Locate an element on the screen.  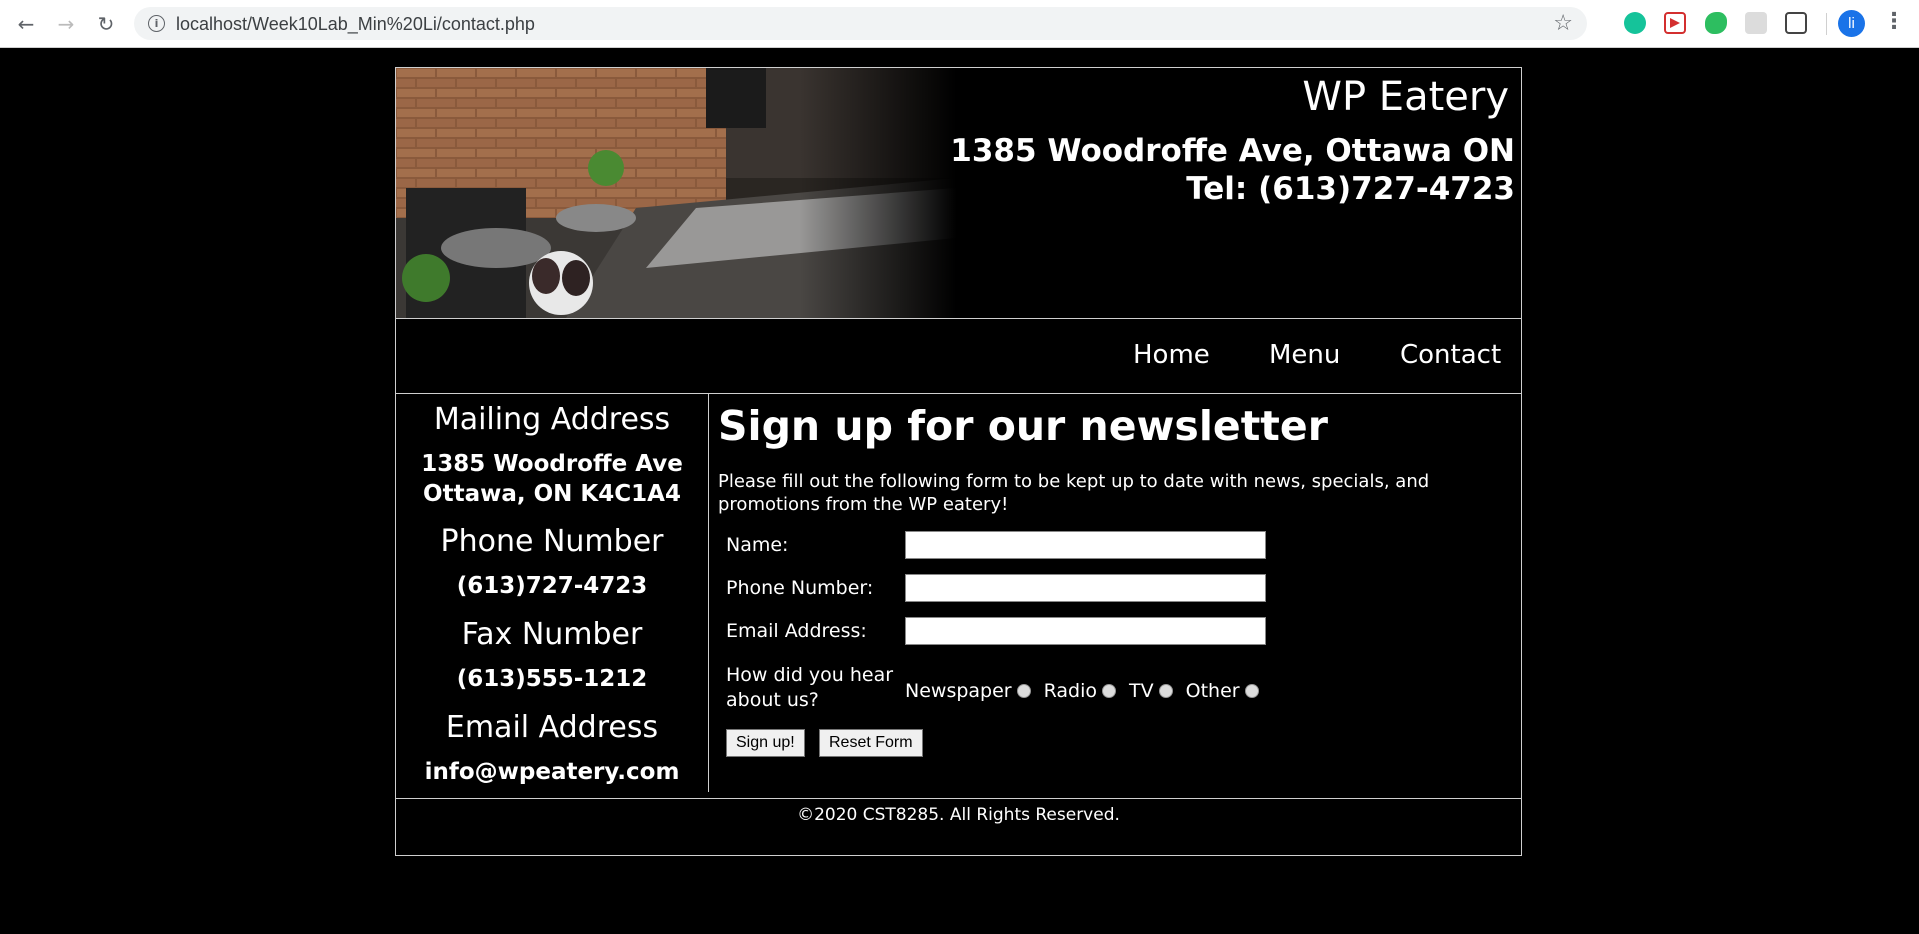
radio-newspaper is located at coordinates (1023, 691).